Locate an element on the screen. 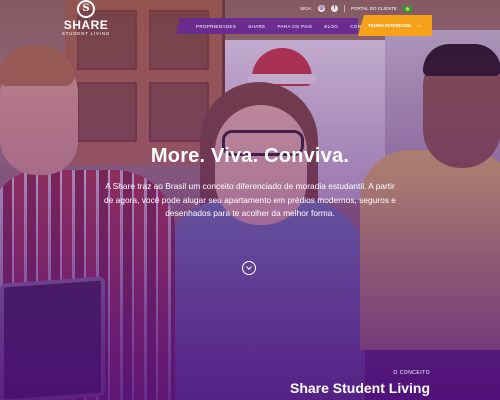 This screenshot has height=400, width=500. concept-title: Share Student Living is located at coordinates (359, 388).